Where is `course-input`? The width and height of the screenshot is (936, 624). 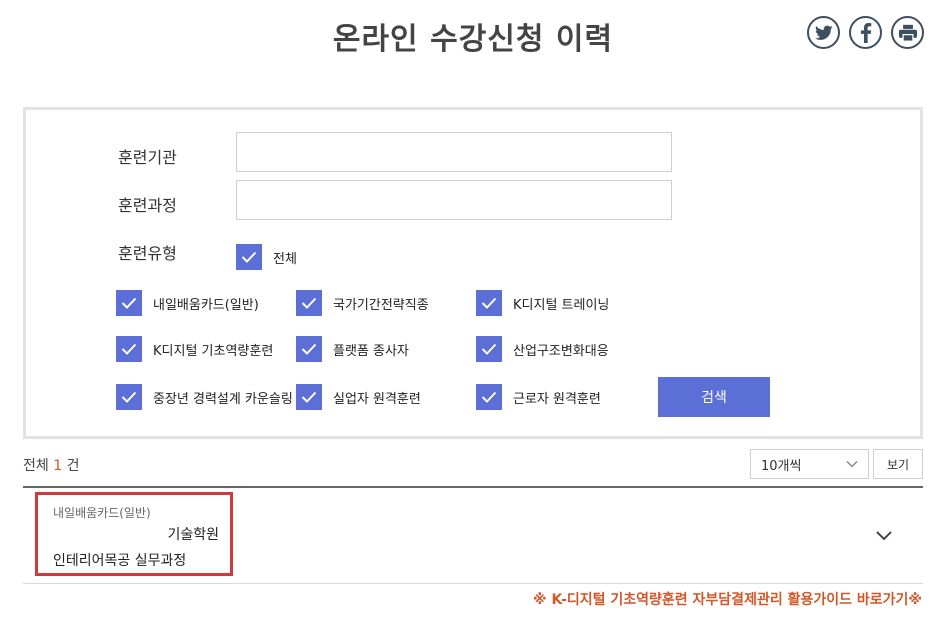
course-input is located at coordinates (454, 200).